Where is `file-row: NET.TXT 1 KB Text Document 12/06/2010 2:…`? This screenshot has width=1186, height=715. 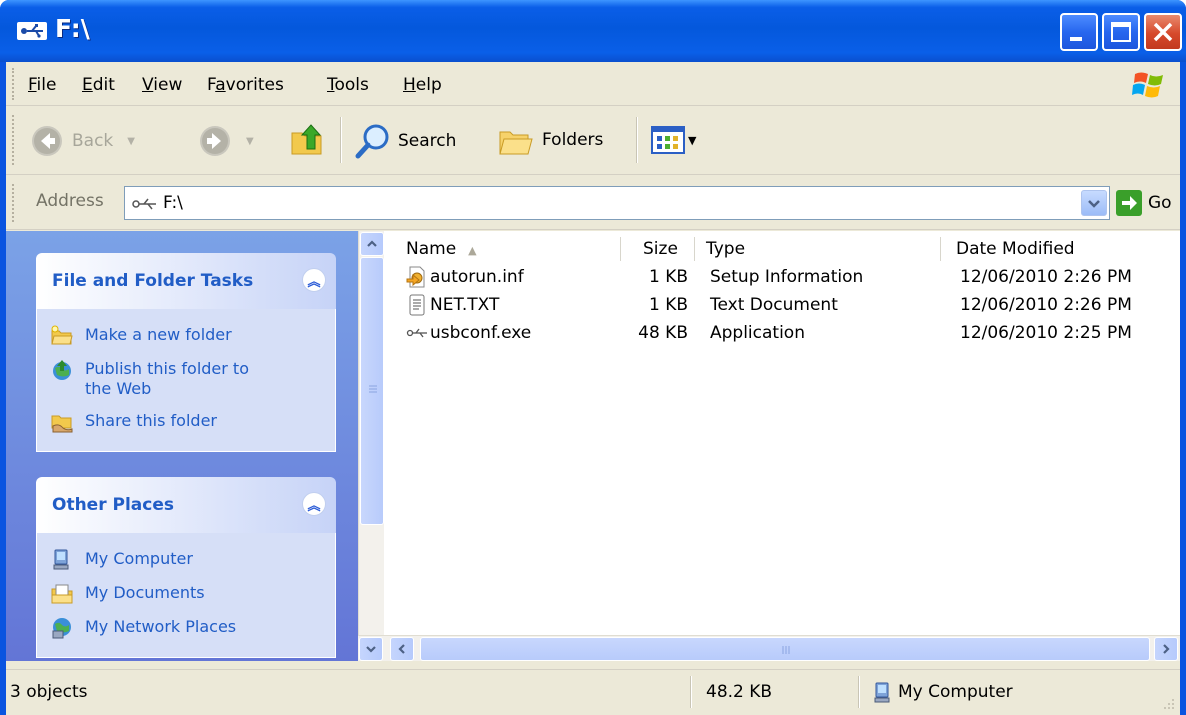 file-row: NET.TXT 1 KB Text Document 12/06/2010 2:… is located at coordinates (782, 307).